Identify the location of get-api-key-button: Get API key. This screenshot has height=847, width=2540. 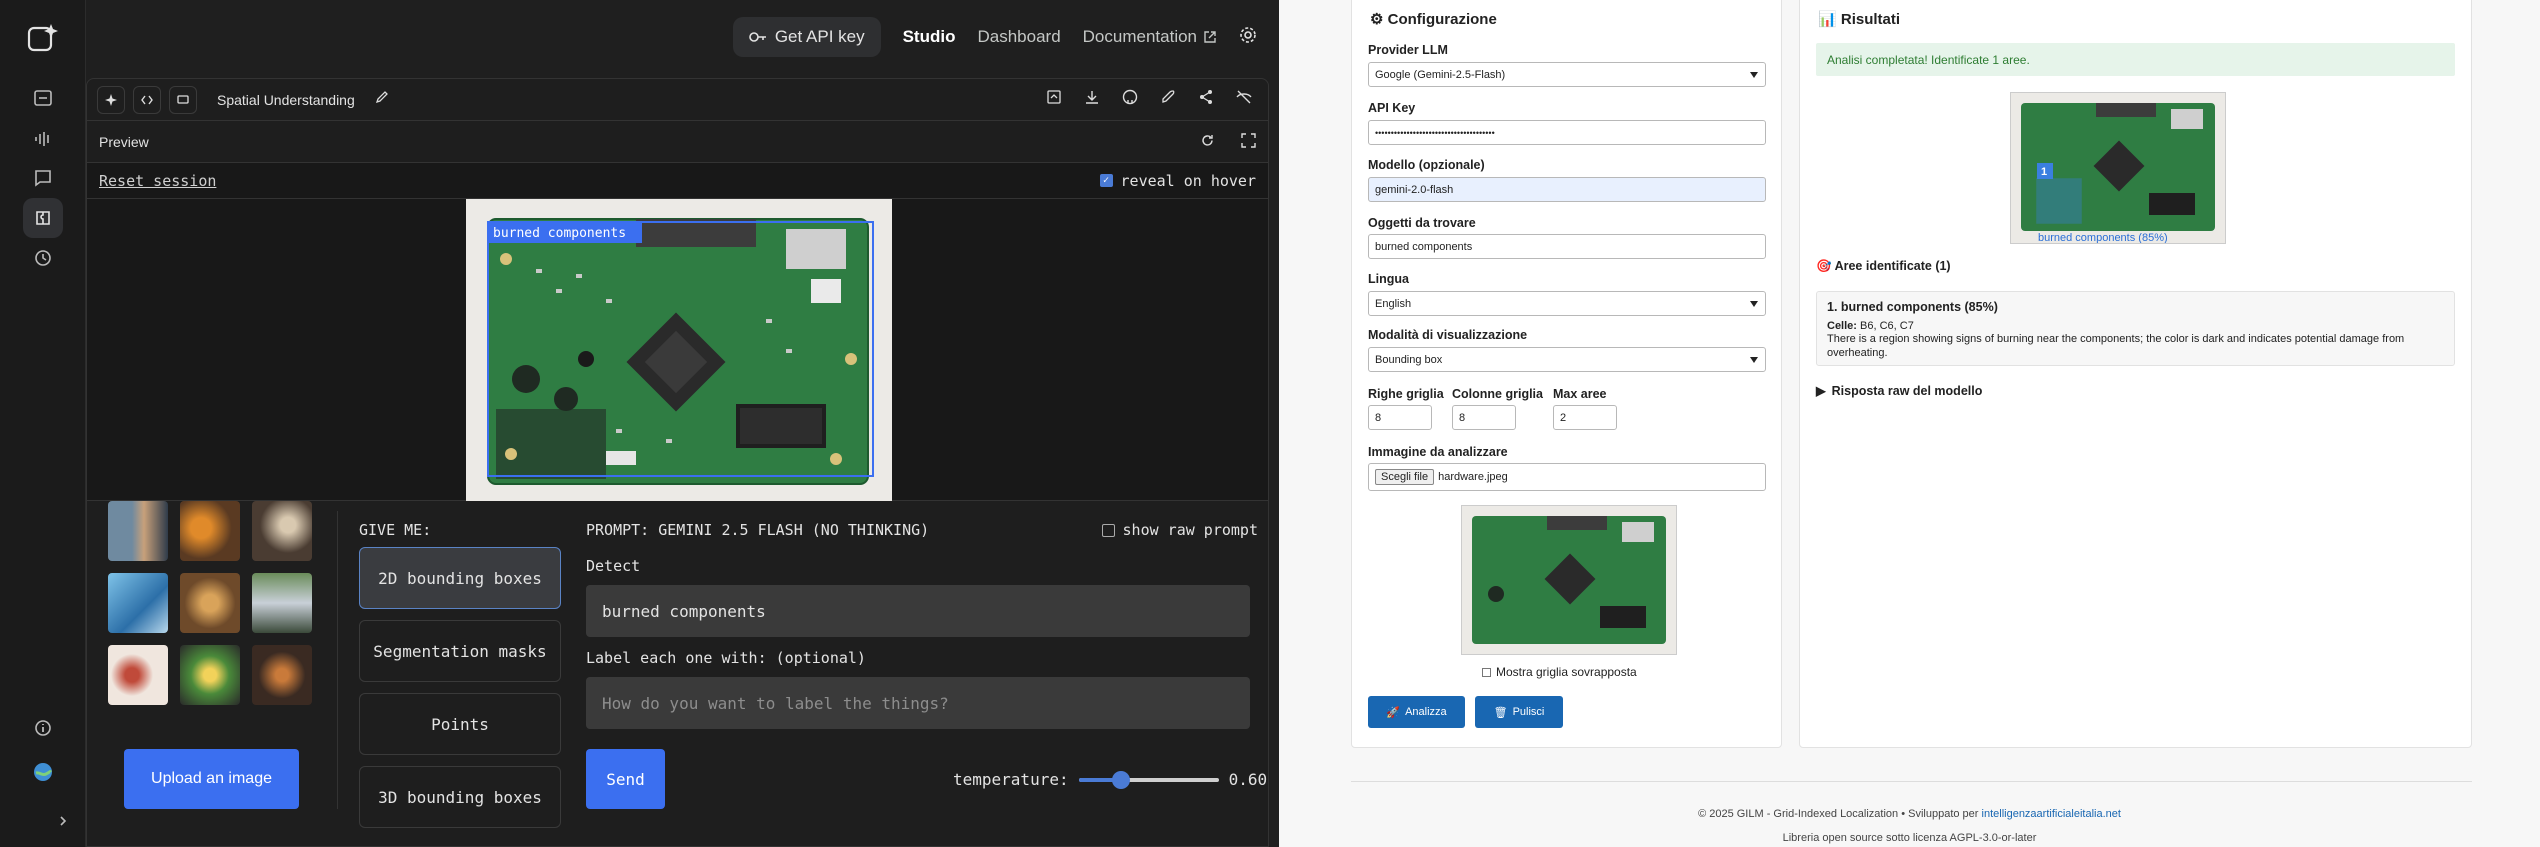
(806, 37).